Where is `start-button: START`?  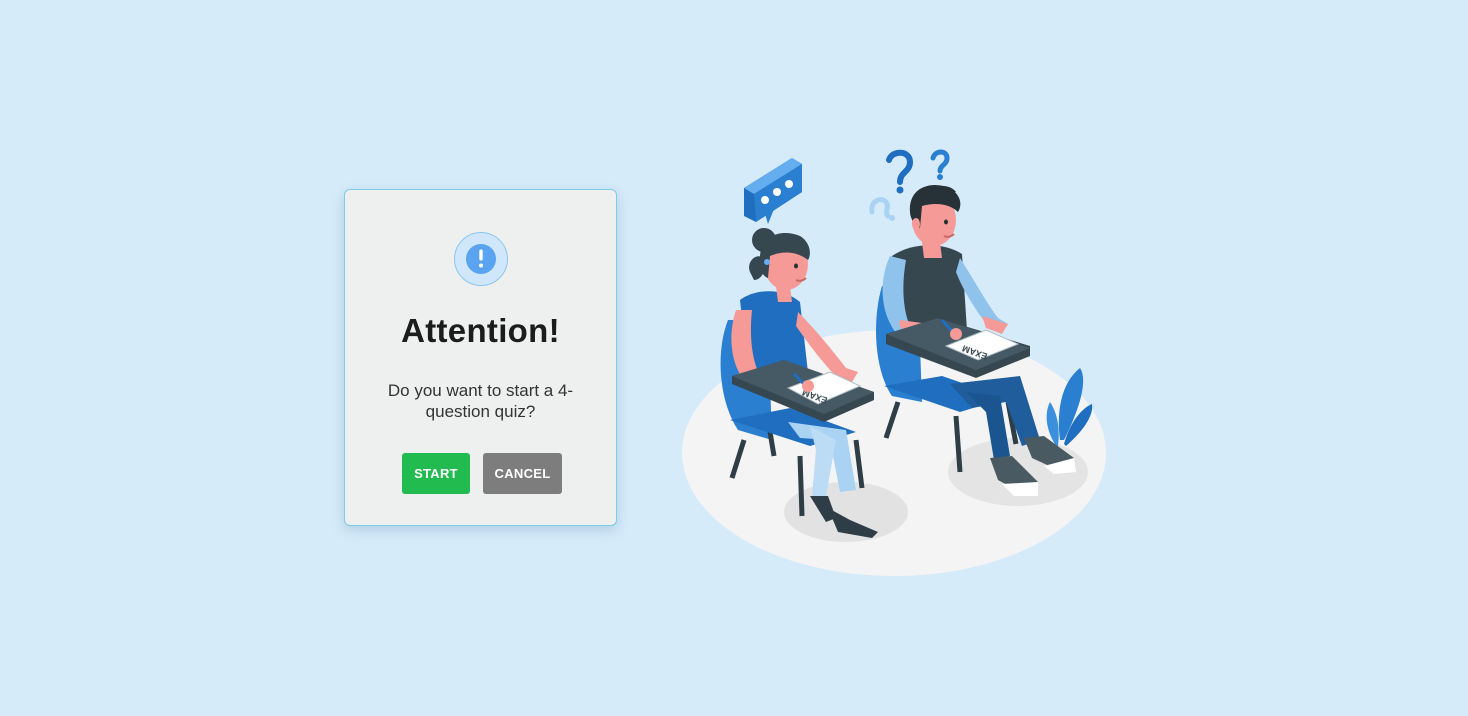 start-button: START is located at coordinates (436, 473).